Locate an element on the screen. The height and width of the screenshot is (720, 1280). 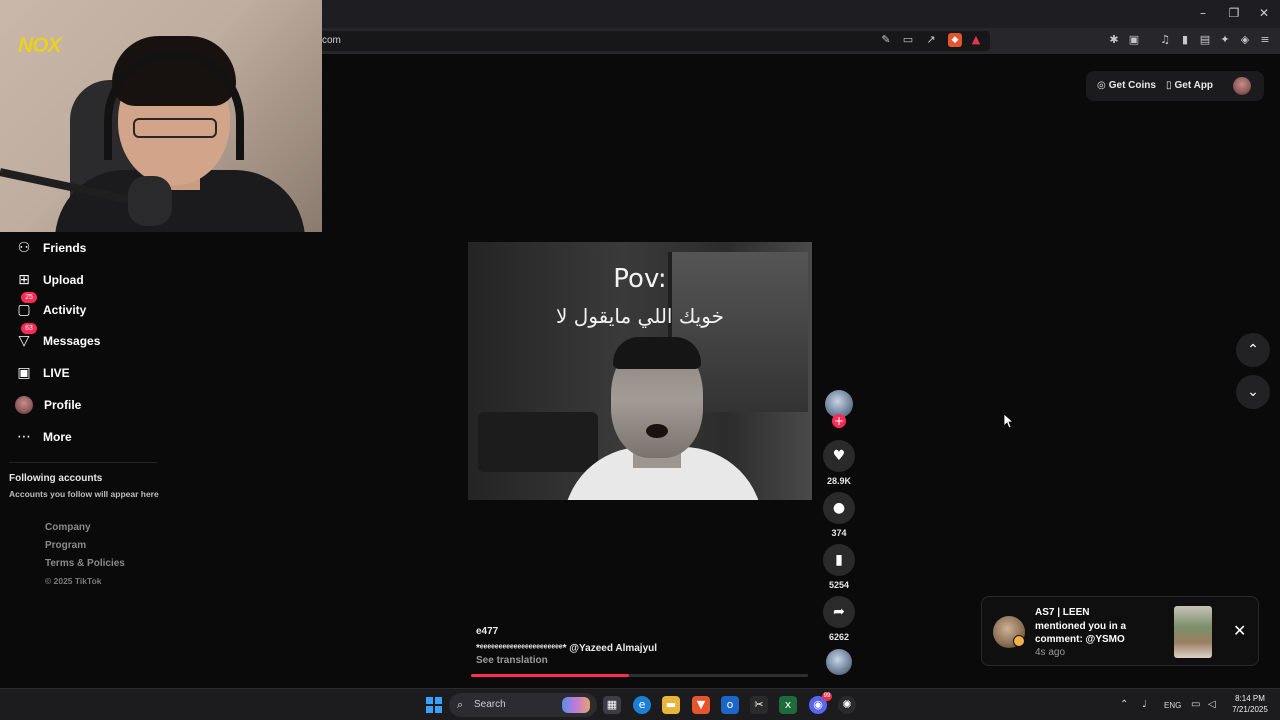
comment-count: 374 is located at coordinates (839, 533).